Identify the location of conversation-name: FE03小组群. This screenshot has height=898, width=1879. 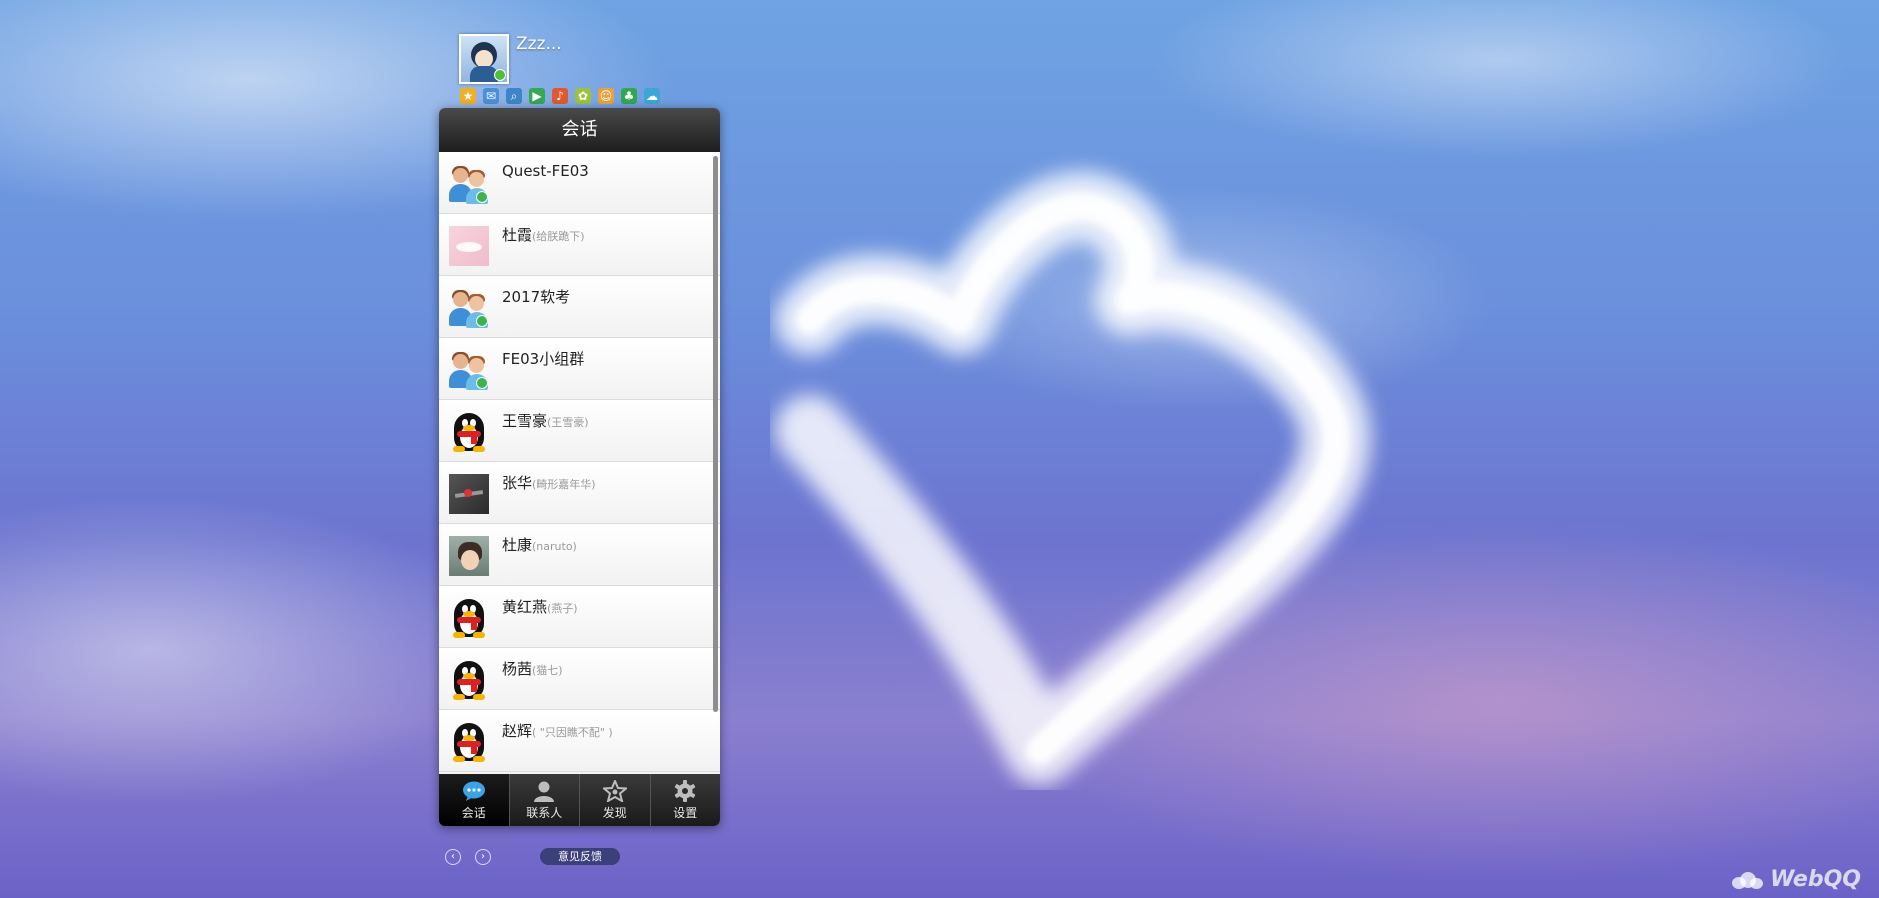
(543, 359).